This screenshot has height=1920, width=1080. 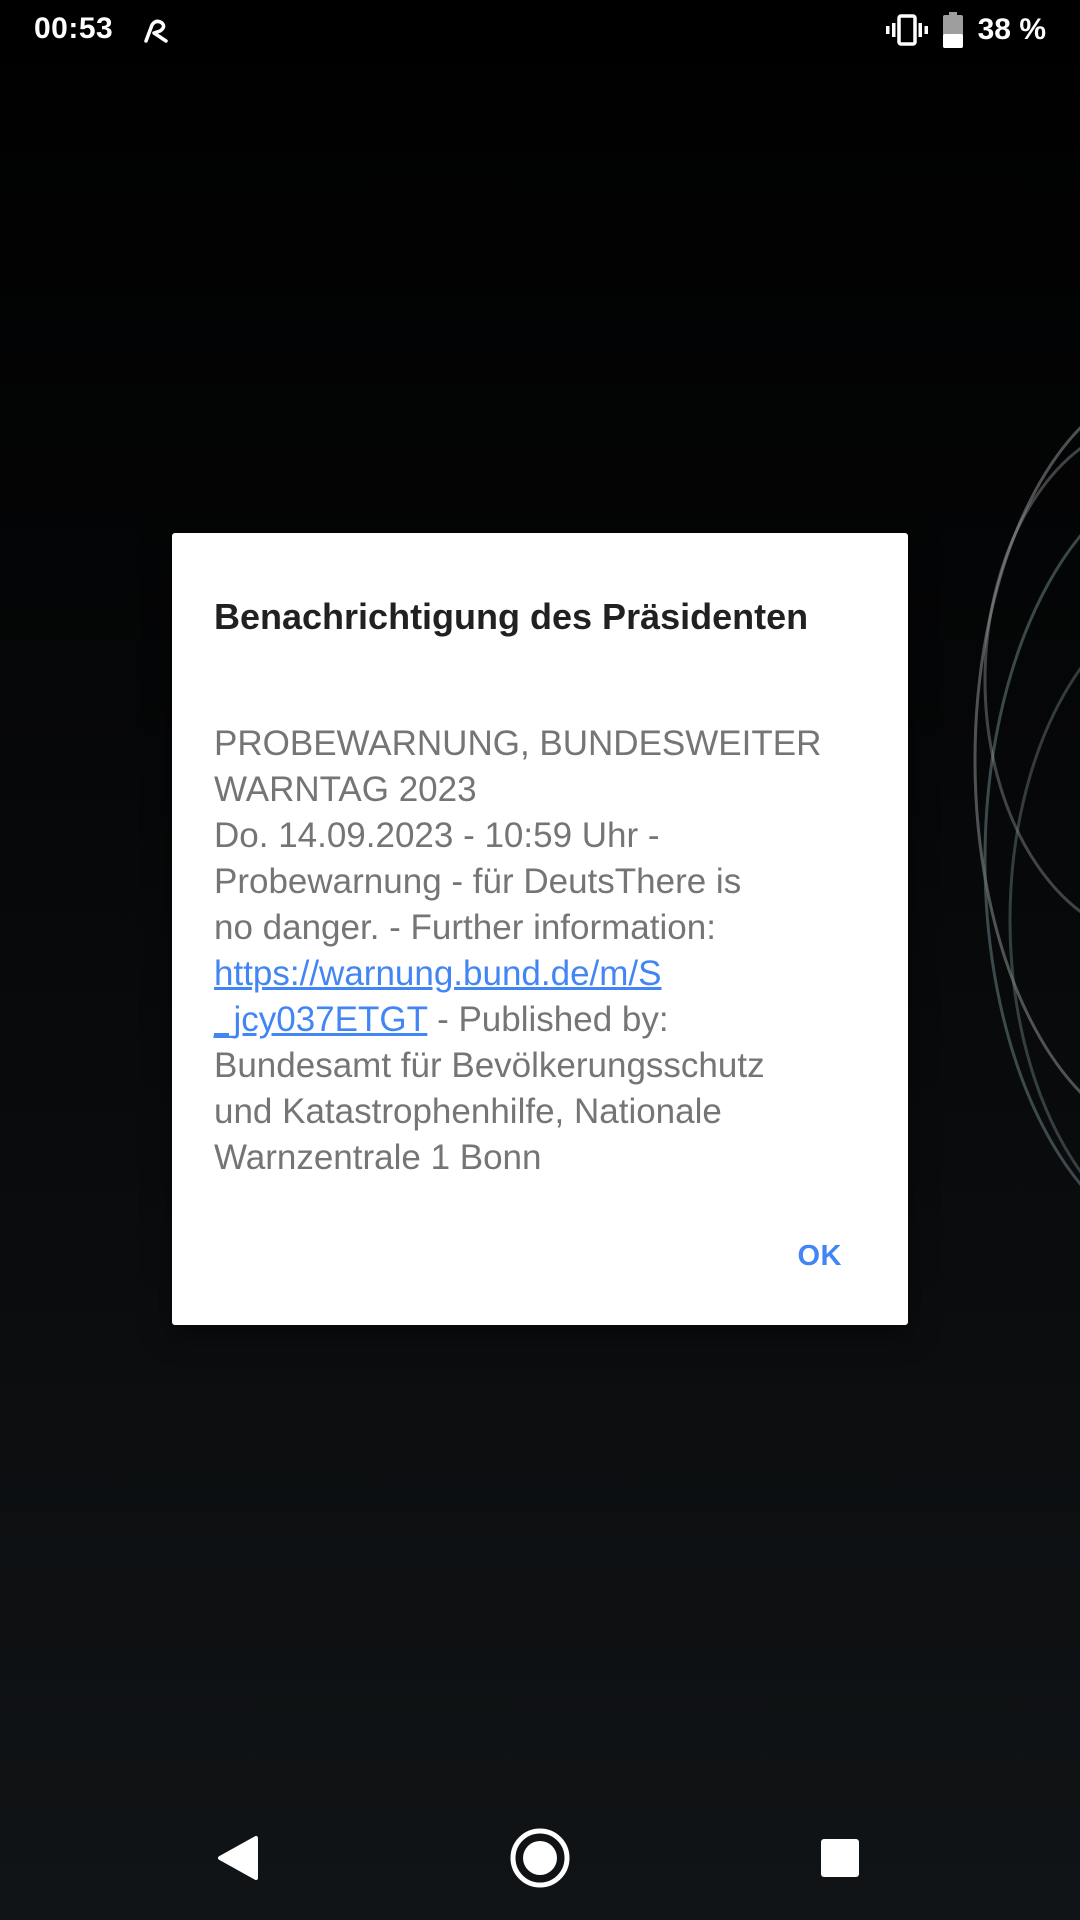 What do you see at coordinates (465, 927) in the screenshot?
I see `message-line: no danger. - Further information:` at bounding box center [465, 927].